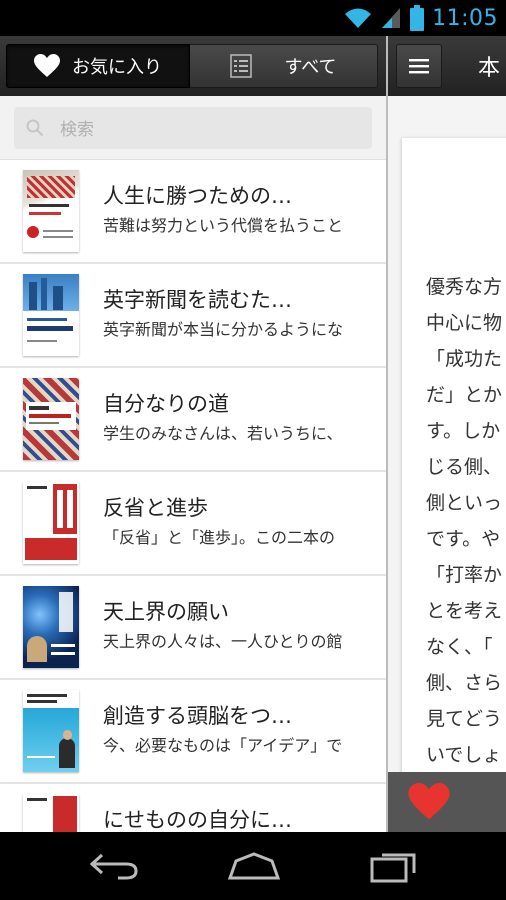 This screenshot has width=506, height=900. I want to click on menu-button, so click(419, 66).